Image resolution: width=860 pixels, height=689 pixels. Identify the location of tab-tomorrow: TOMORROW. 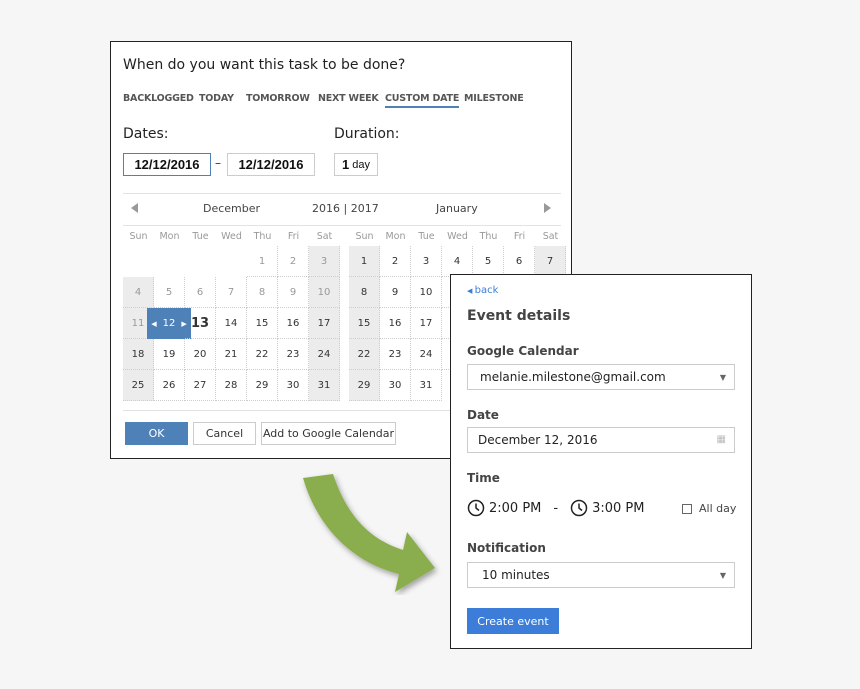
(278, 98).